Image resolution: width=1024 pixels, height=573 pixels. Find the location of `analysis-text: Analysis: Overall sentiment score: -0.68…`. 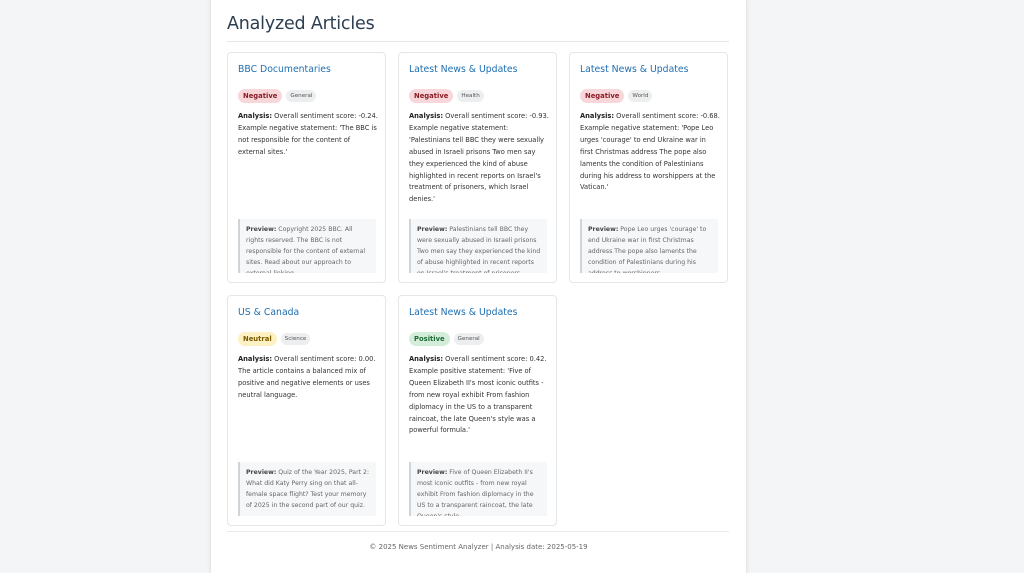

analysis-text: Analysis: Overall sentiment score: -0.68… is located at coordinates (650, 152).